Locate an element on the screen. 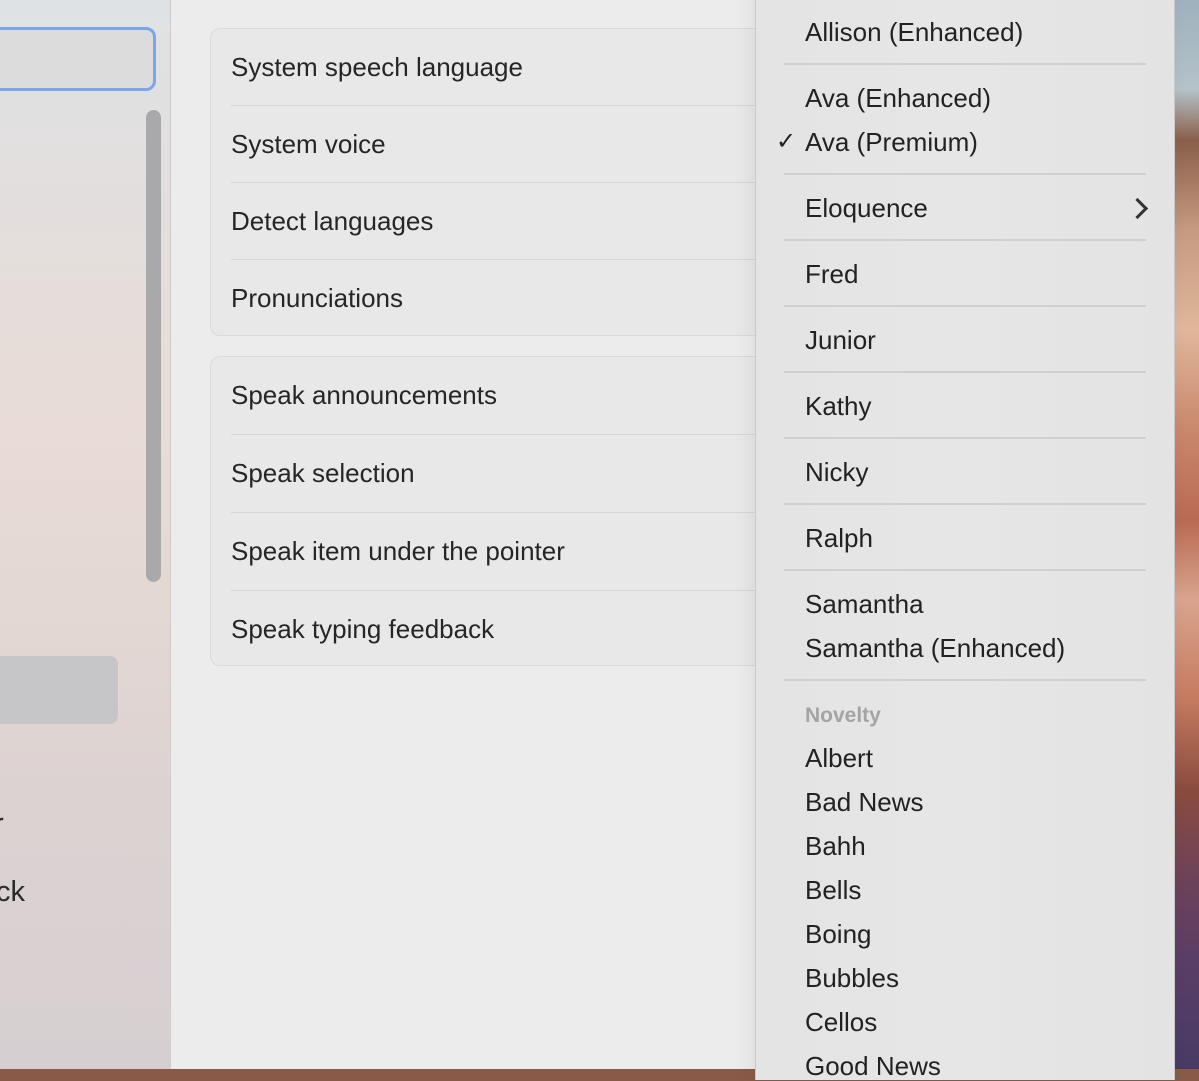 Image resolution: width=1199 pixels, height=1081 pixels. menu-item-samantha-enhanced: Samantha (Enhanced) is located at coordinates (935, 648).